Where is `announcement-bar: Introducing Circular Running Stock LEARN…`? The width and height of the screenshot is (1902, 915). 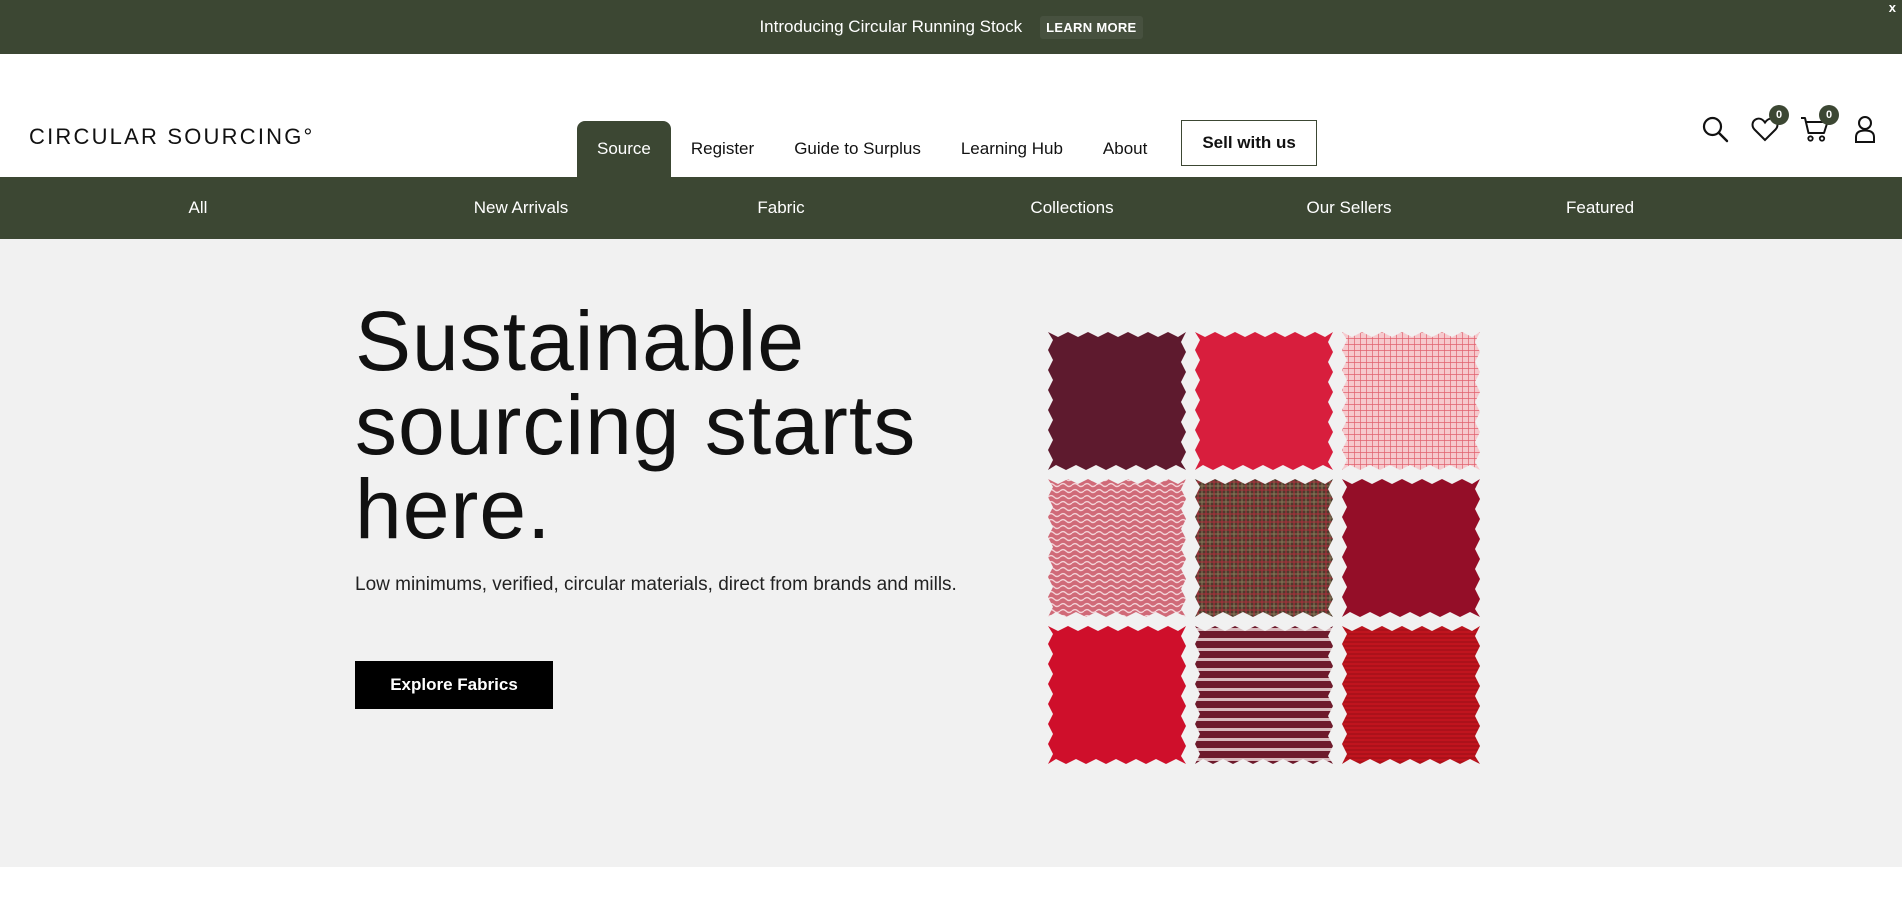 announcement-bar: Introducing Circular Running Stock LEARN… is located at coordinates (951, 27).